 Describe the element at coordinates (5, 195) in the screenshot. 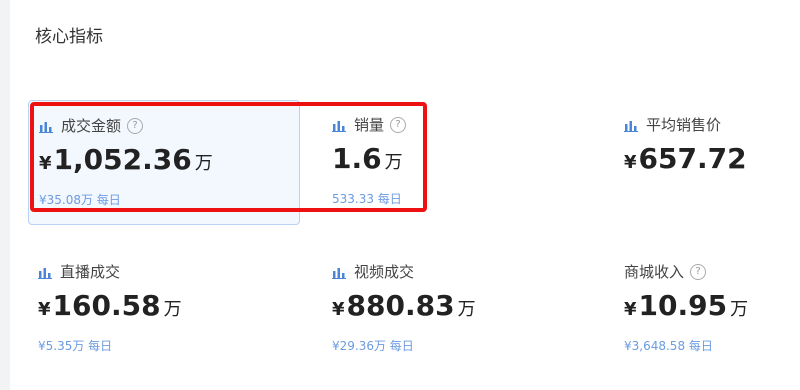

I see `left-edge-strip` at that location.